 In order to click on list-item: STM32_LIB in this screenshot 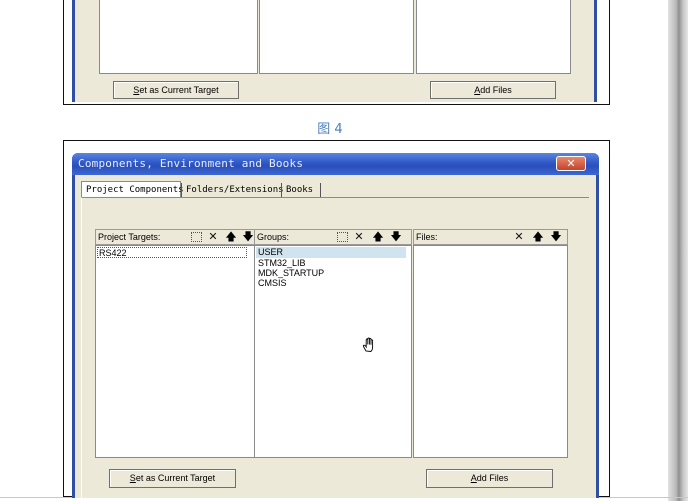, I will do `click(281, 263)`.